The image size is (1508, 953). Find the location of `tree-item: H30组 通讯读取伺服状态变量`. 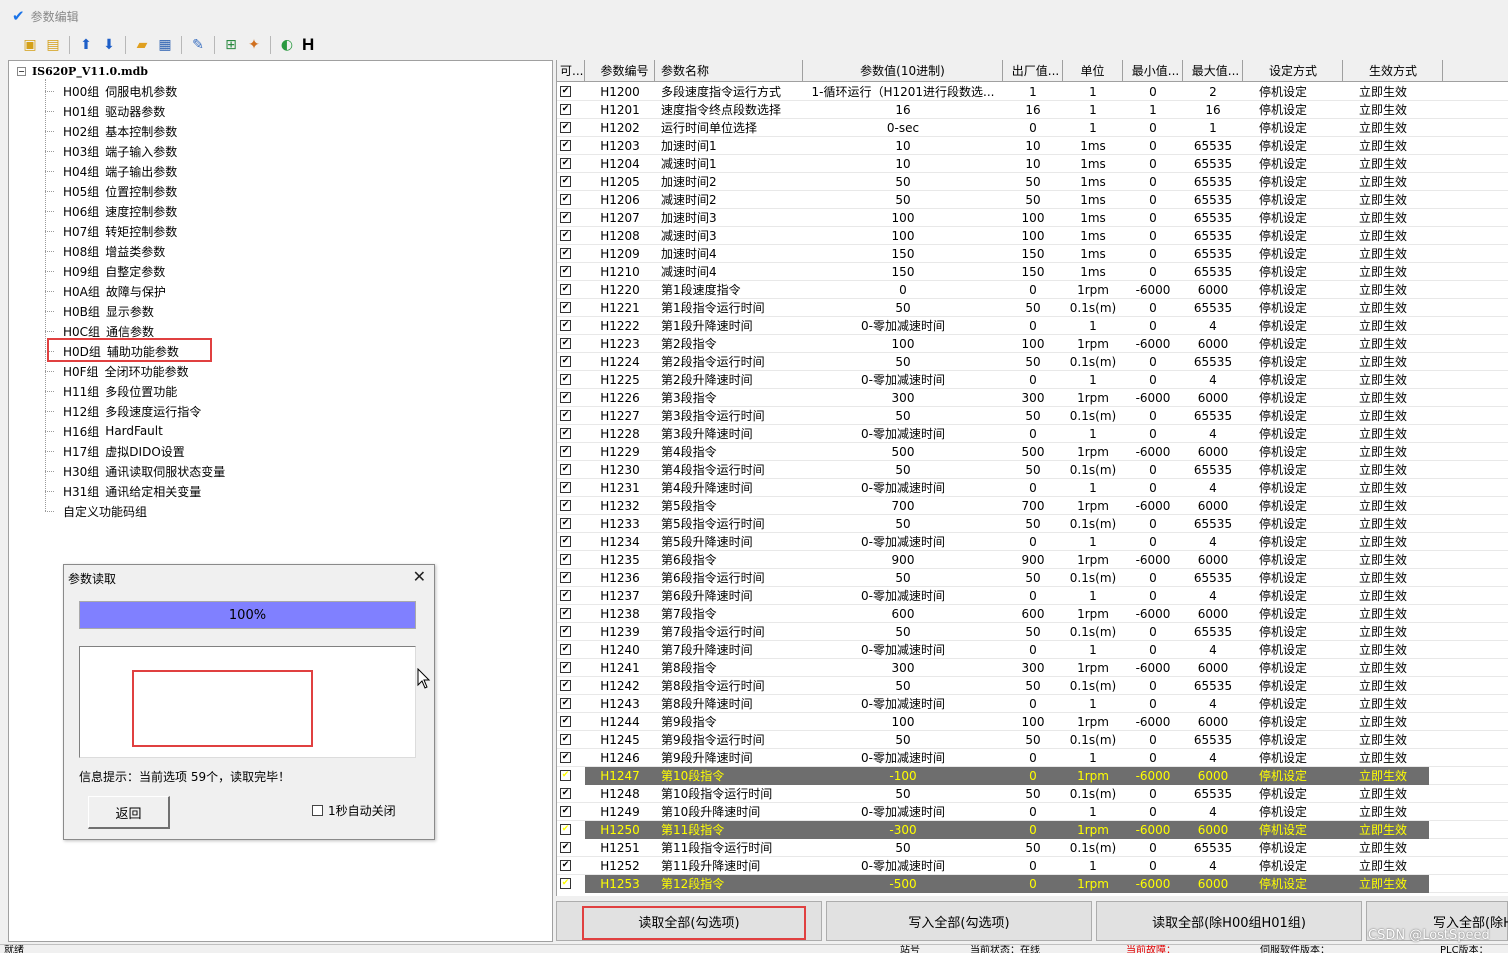

tree-item: H30组 通讯读取伺服状态变量 is located at coordinates (135, 471).